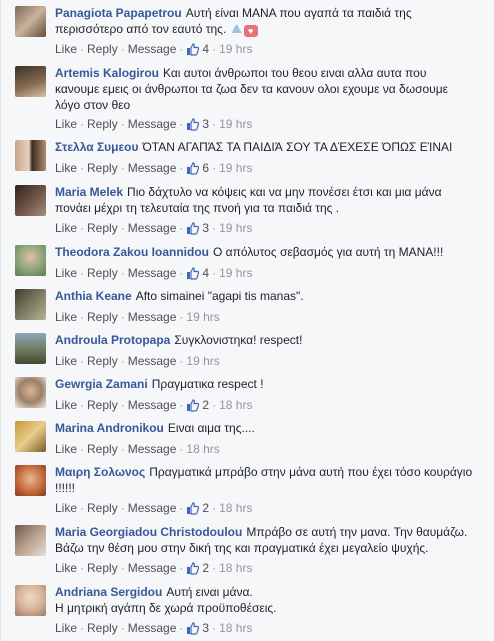 The image size is (494, 641). Describe the element at coordinates (118, 13) in the screenshot. I see `commenter-name: Panagiota Papapetrou` at that location.